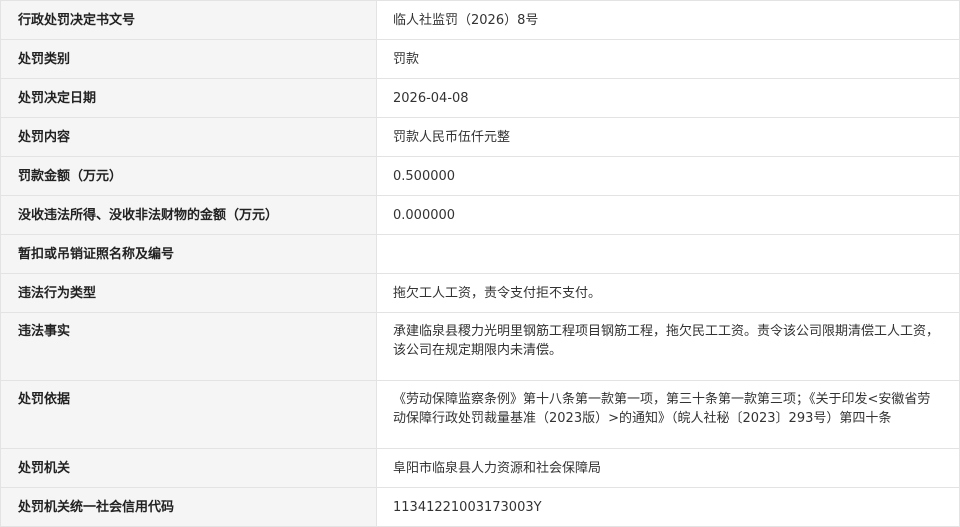 The width and height of the screenshot is (960, 527). Describe the element at coordinates (188, 59) in the screenshot. I see `penalty-type-label: 处罚类别` at that location.